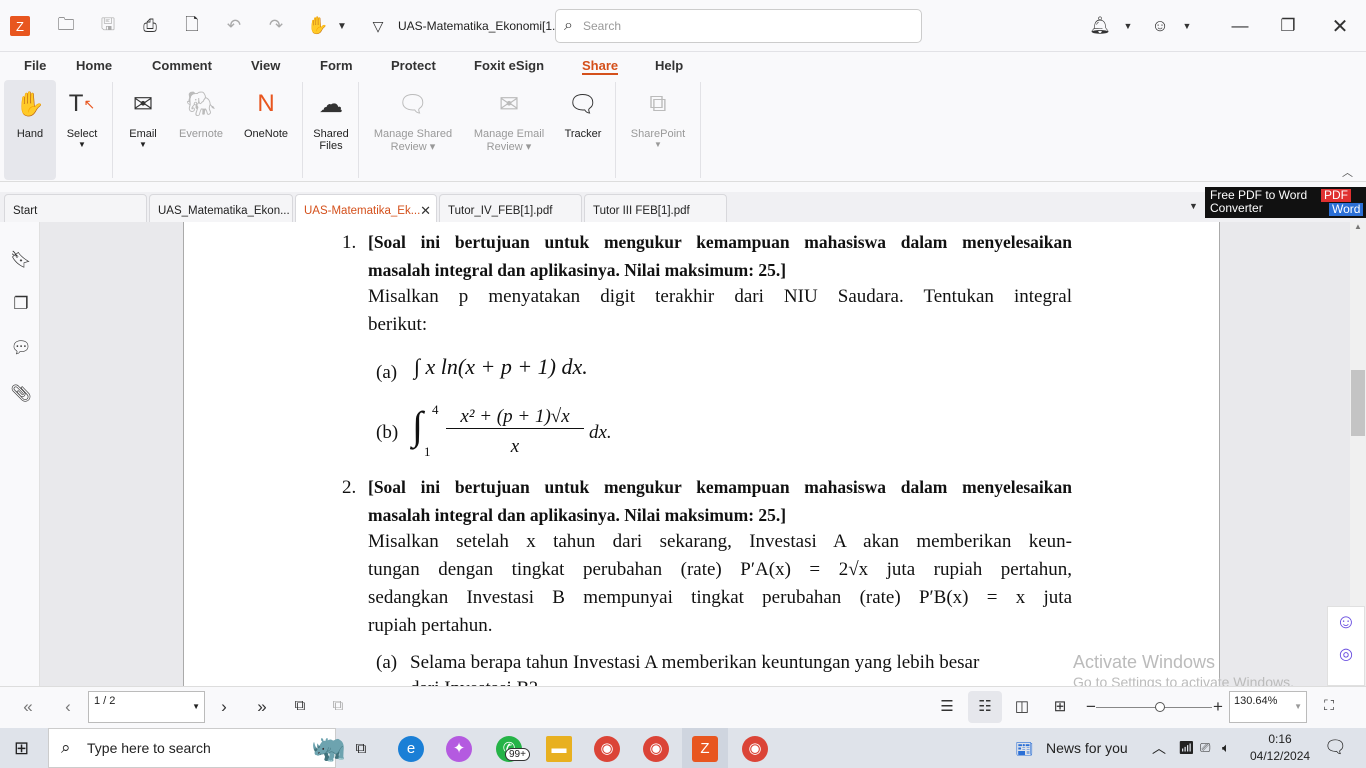 The width and height of the screenshot is (1366, 768). What do you see at coordinates (413, 130) in the screenshot?
I see `manage-shared-review-button: 🗨︎ Manage Shared Review ▾` at bounding box center [413, 130].